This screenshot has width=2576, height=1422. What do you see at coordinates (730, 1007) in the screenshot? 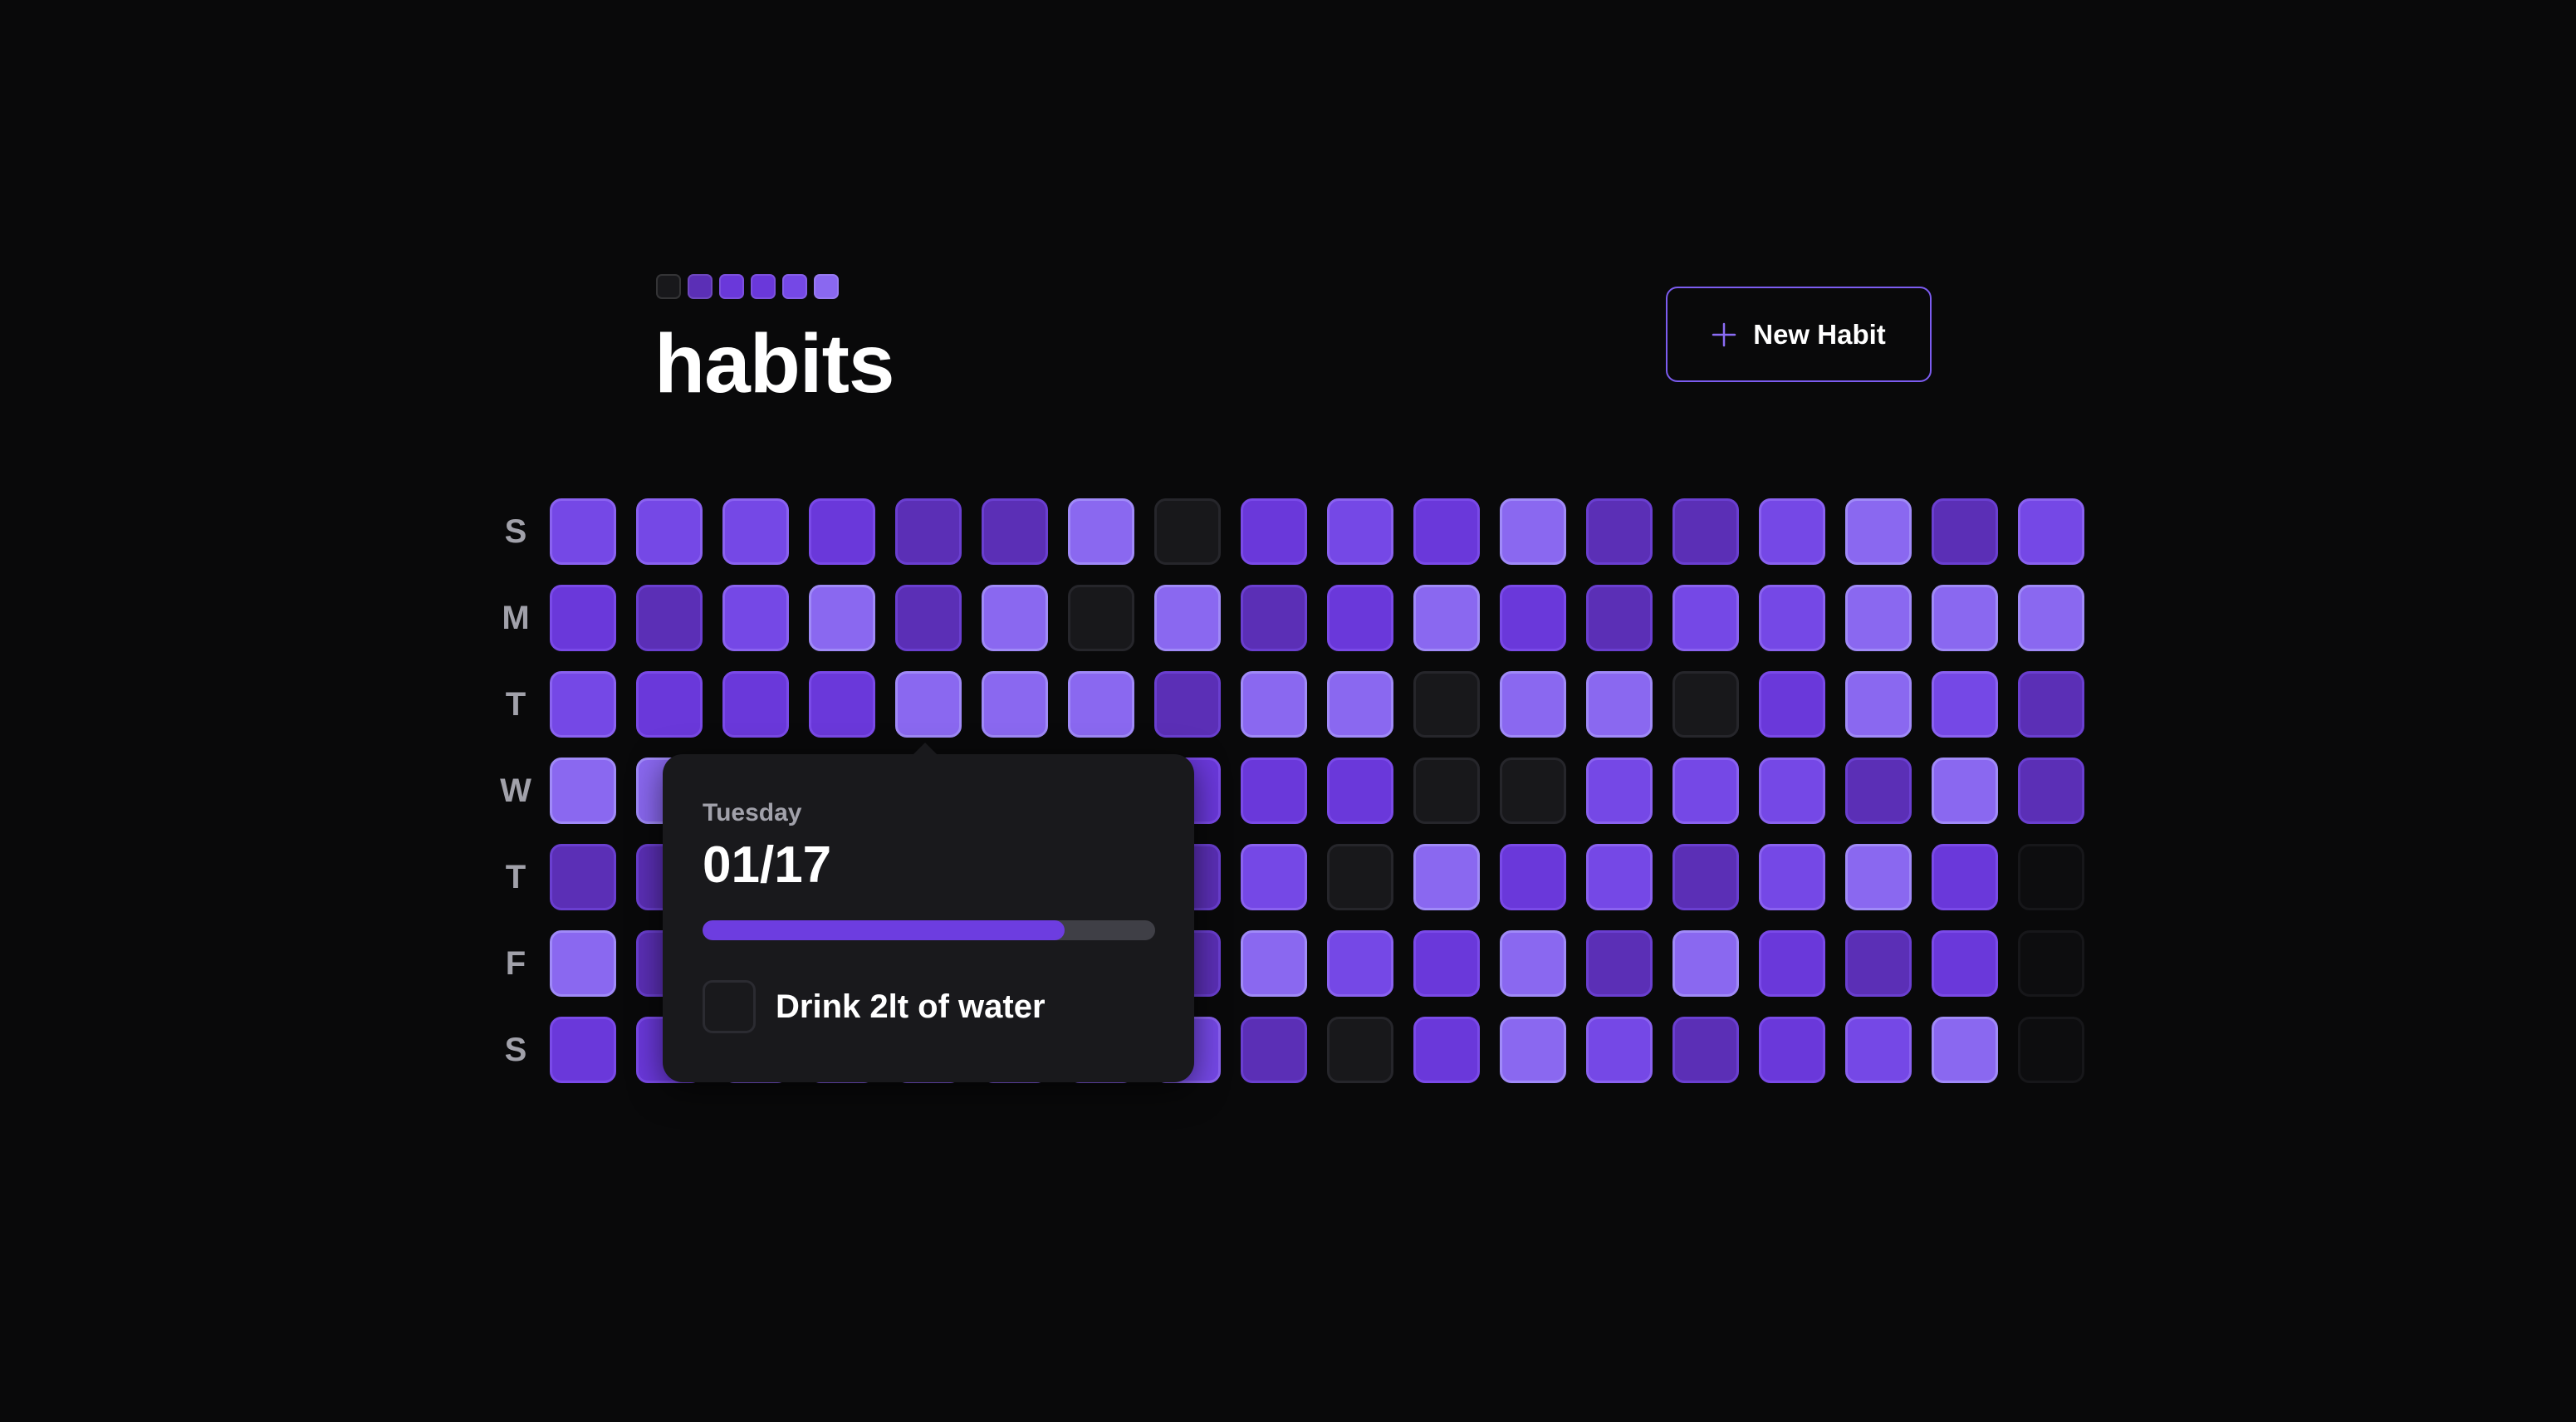
I see `habit-checkbox` at bounding box center [730, 1007].